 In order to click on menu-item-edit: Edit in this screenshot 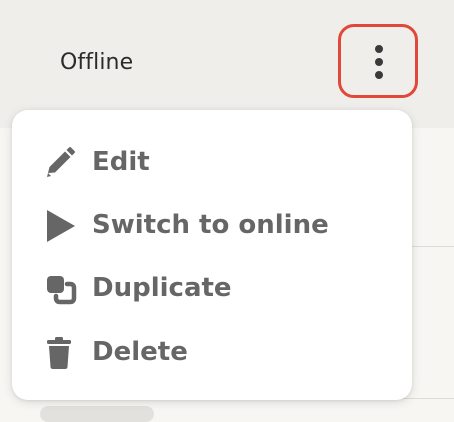, I will do `click(212, 162)`.